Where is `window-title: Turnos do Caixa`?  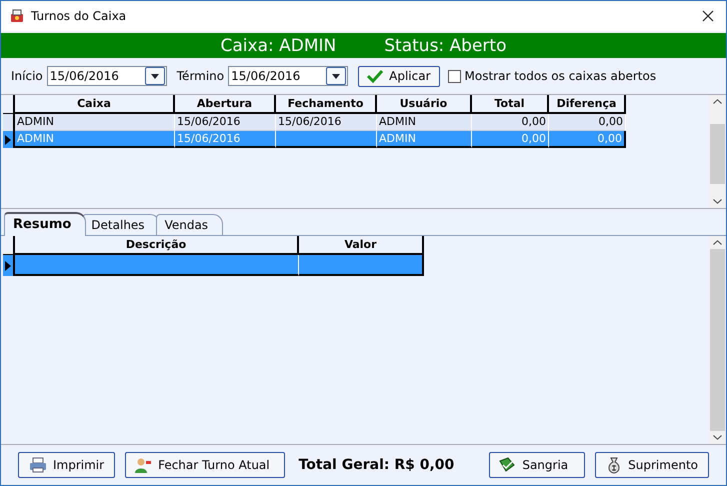
window-title: Turnos do Caixa is located at coordinates (78, 16).